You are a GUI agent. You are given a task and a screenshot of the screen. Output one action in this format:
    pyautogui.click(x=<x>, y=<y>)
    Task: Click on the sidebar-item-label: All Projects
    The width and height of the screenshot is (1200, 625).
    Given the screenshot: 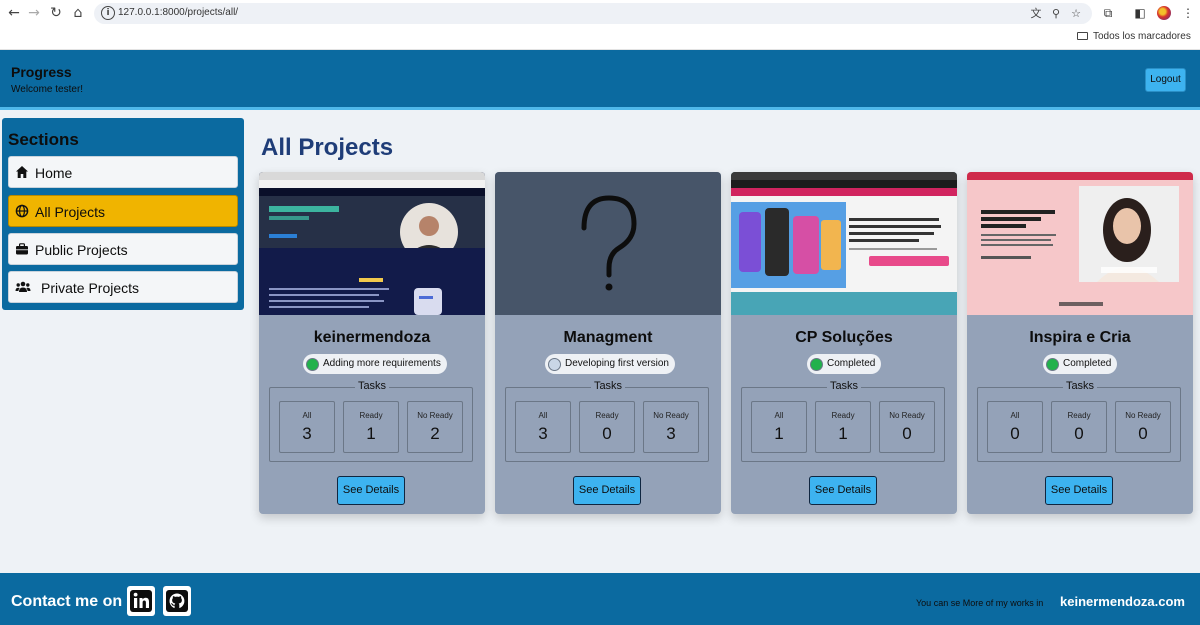 What is the action you would take?
    pyautogui.click(x=70, y=212)
    